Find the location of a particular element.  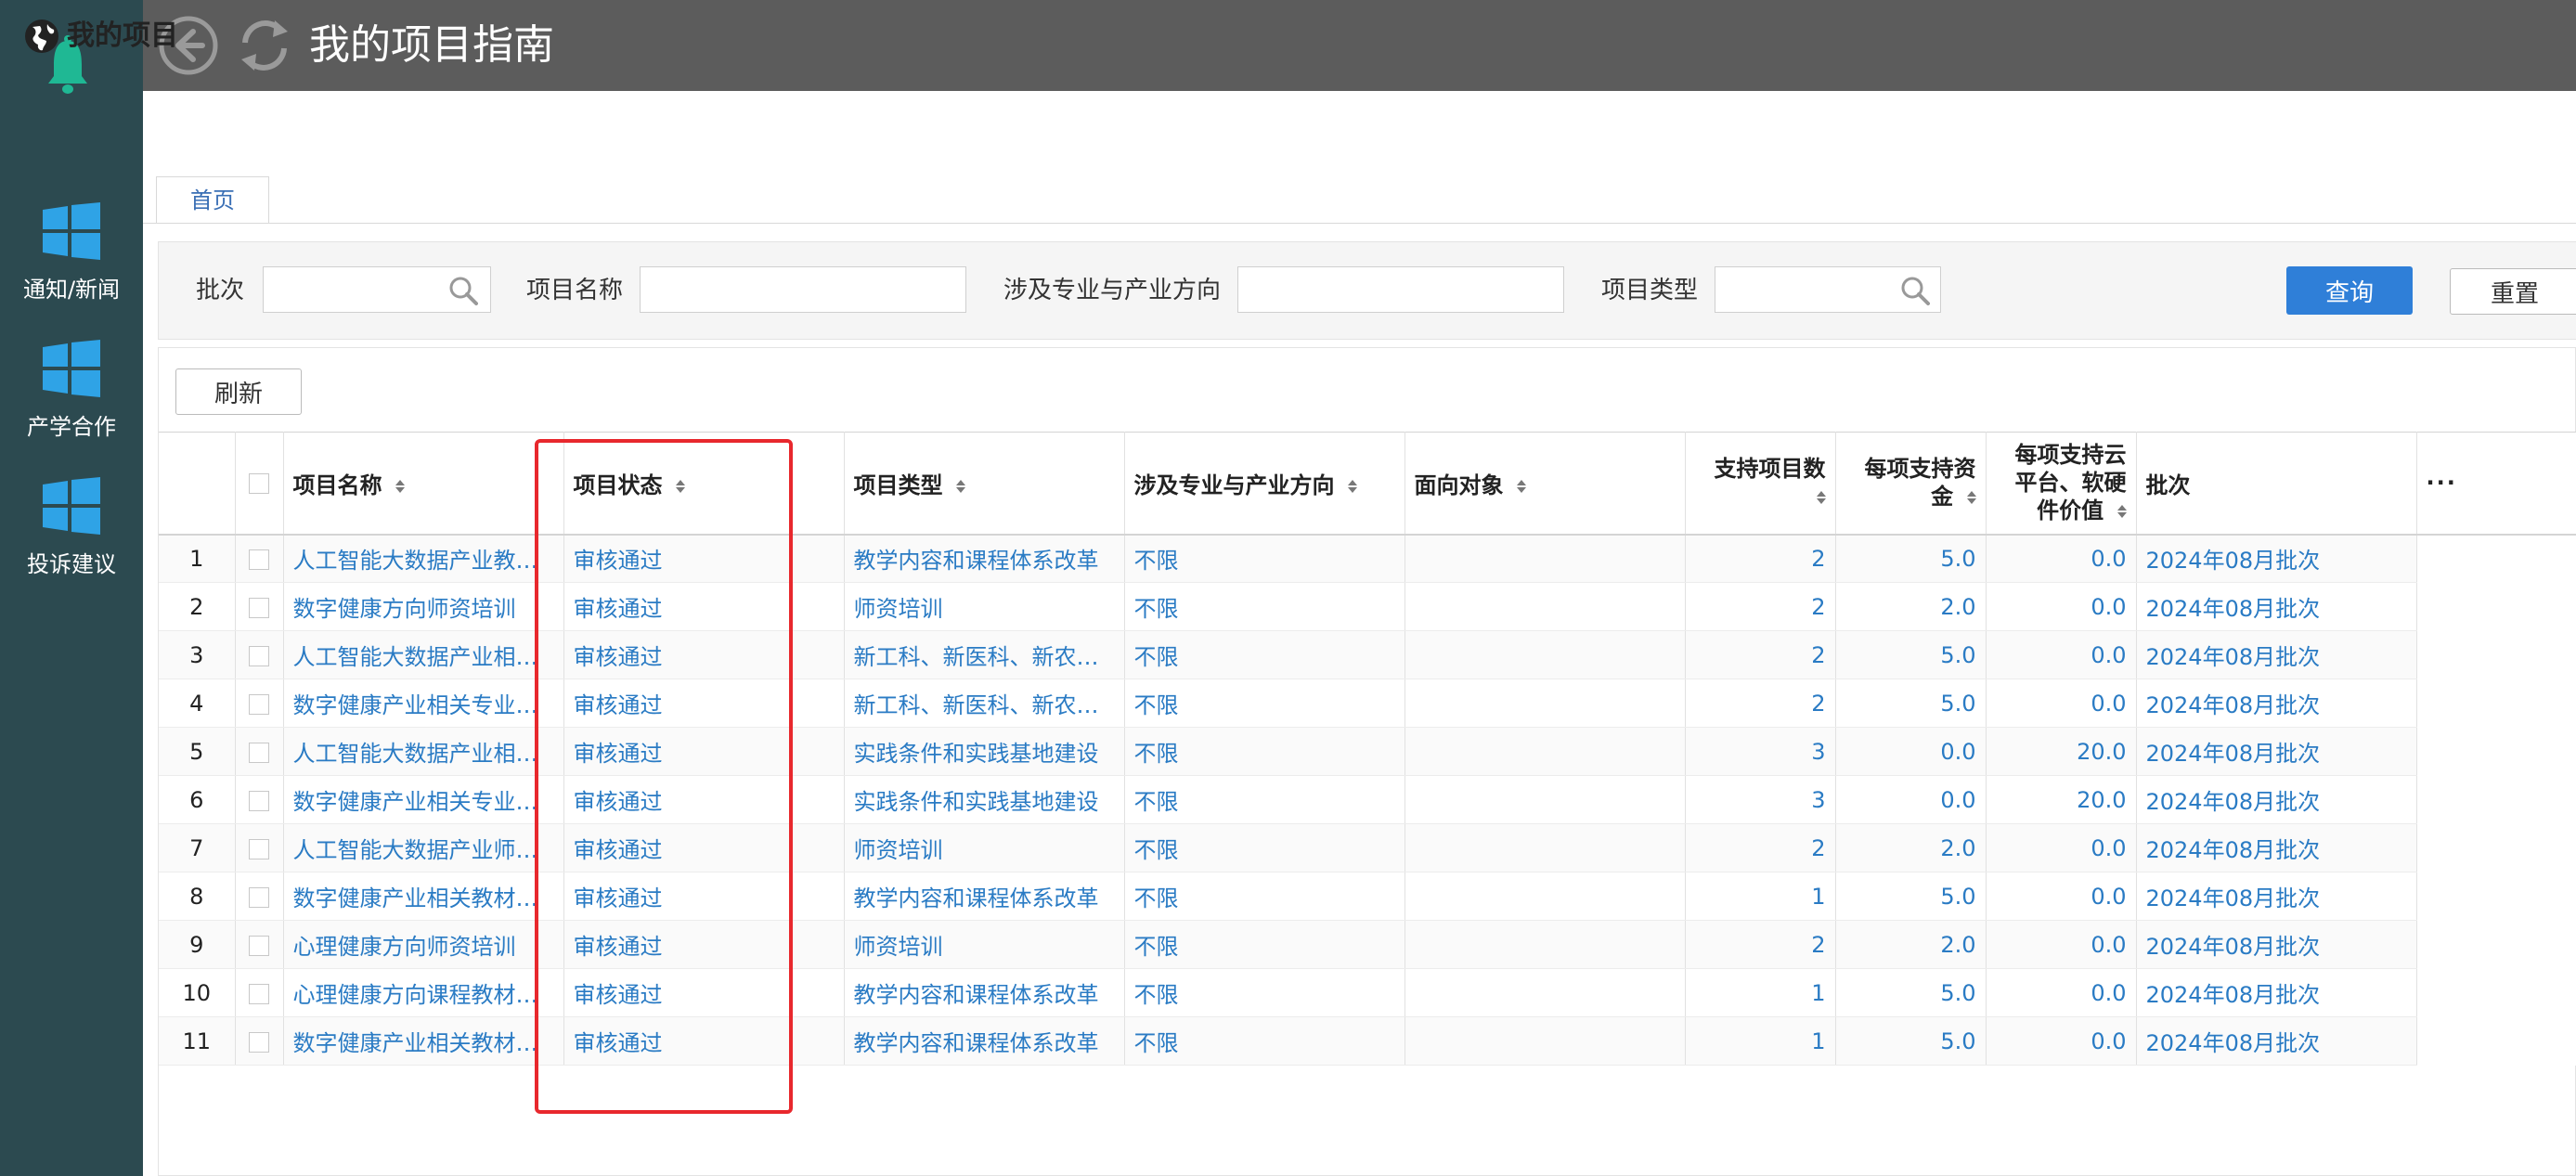

cell-name: 数字健康产业相关教材建设 is located at coordinates (423, 1041).